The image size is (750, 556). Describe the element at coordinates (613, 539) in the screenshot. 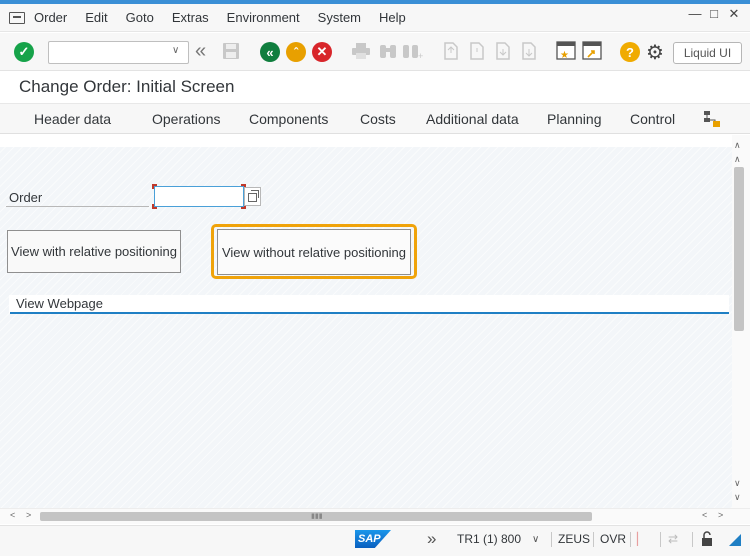

I see `insert-mode: OVR` at that location.